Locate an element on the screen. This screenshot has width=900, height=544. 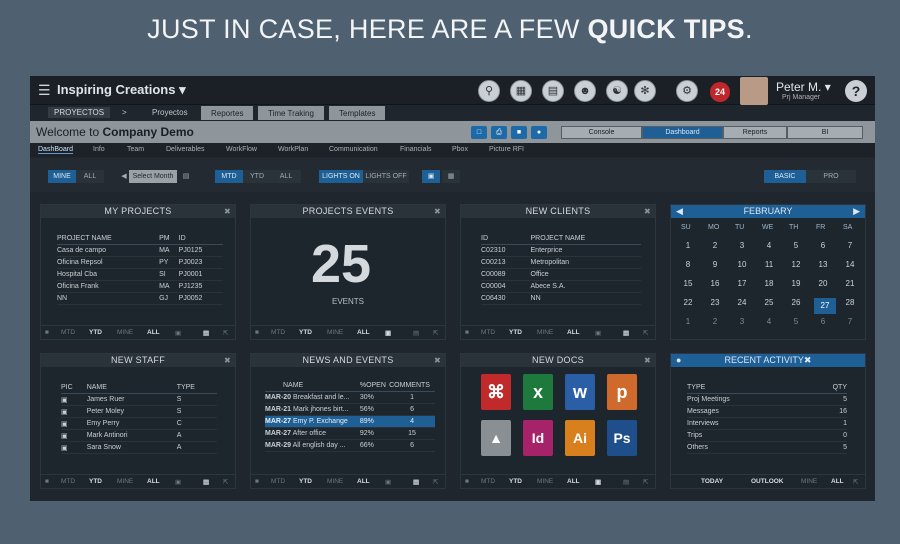
people-icon: ☻ is located at coordinates (585, 91).